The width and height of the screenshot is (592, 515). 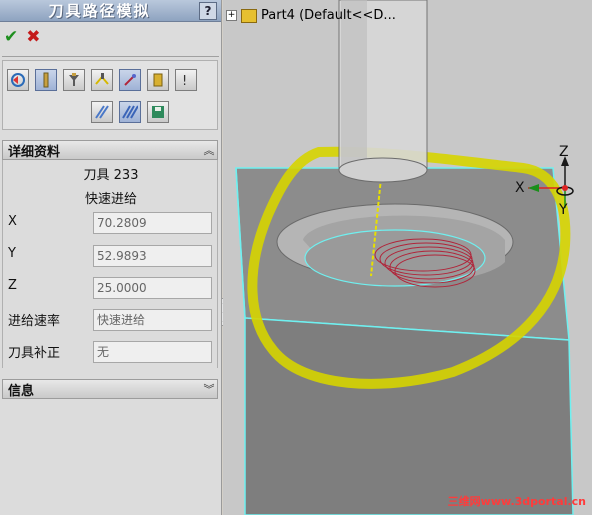 What do you see at coordinates (564, 152) in the screenshot?
I see `triad-z-label: Z` at bounding box center [564, 152].